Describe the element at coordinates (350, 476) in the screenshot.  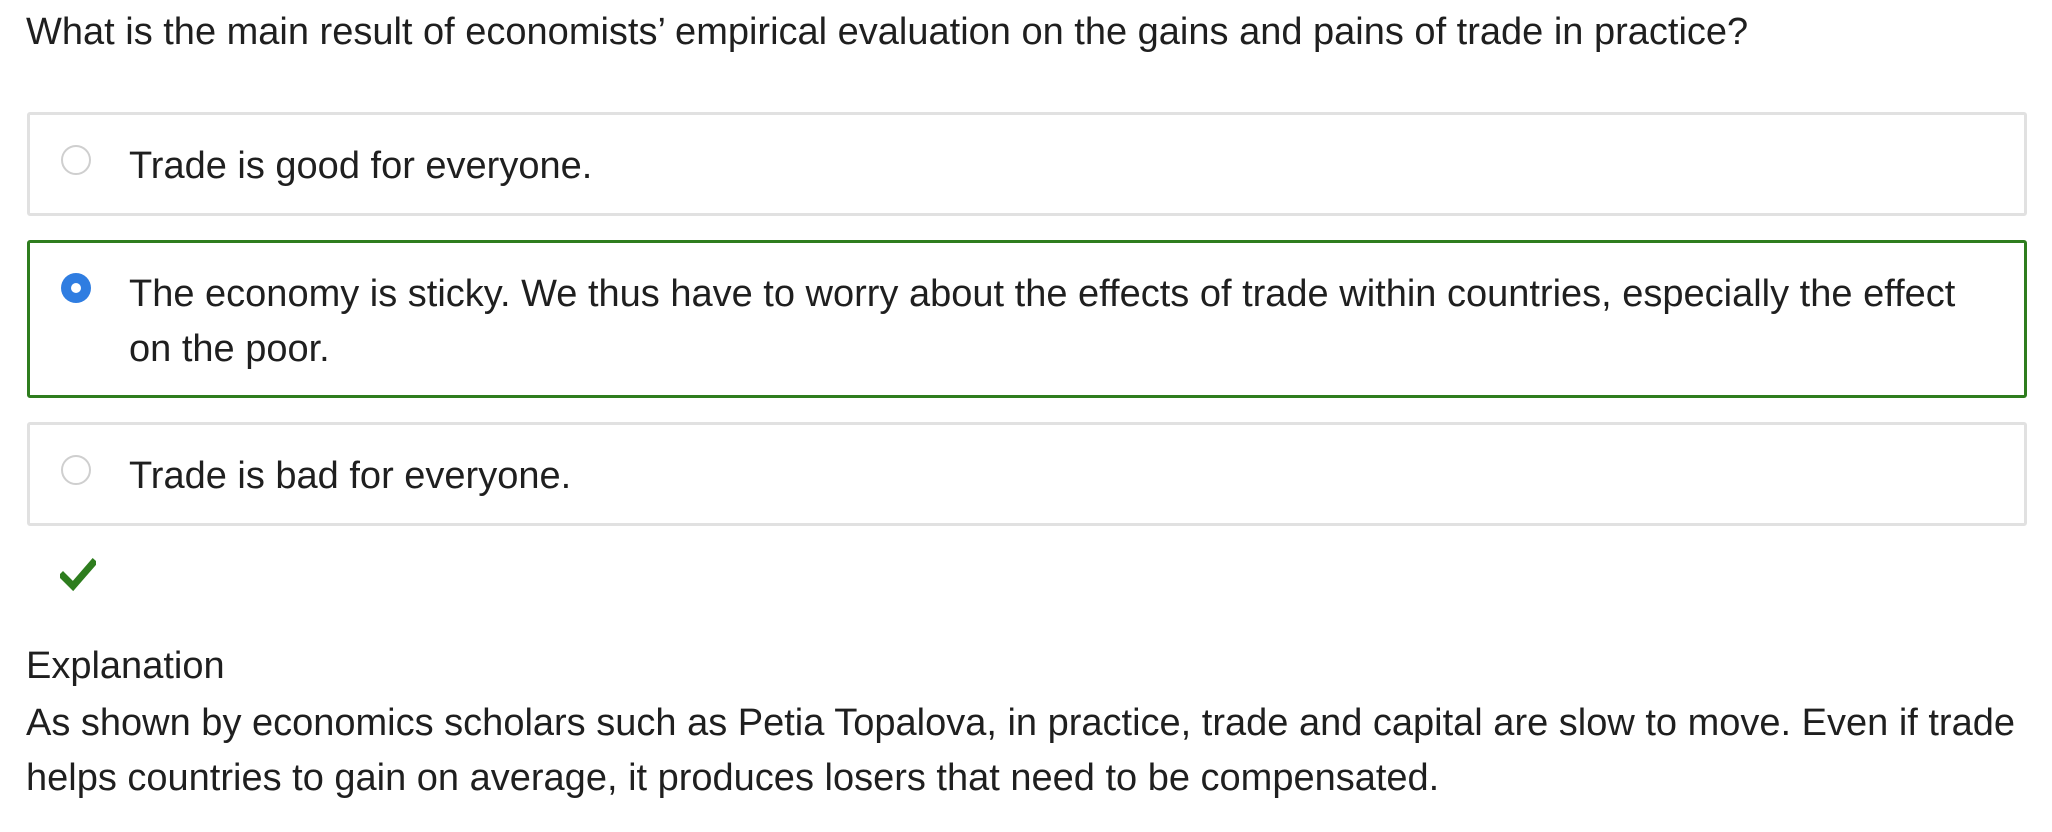
I see `answer-option-label: Trade is bad for everyone.` at that location.